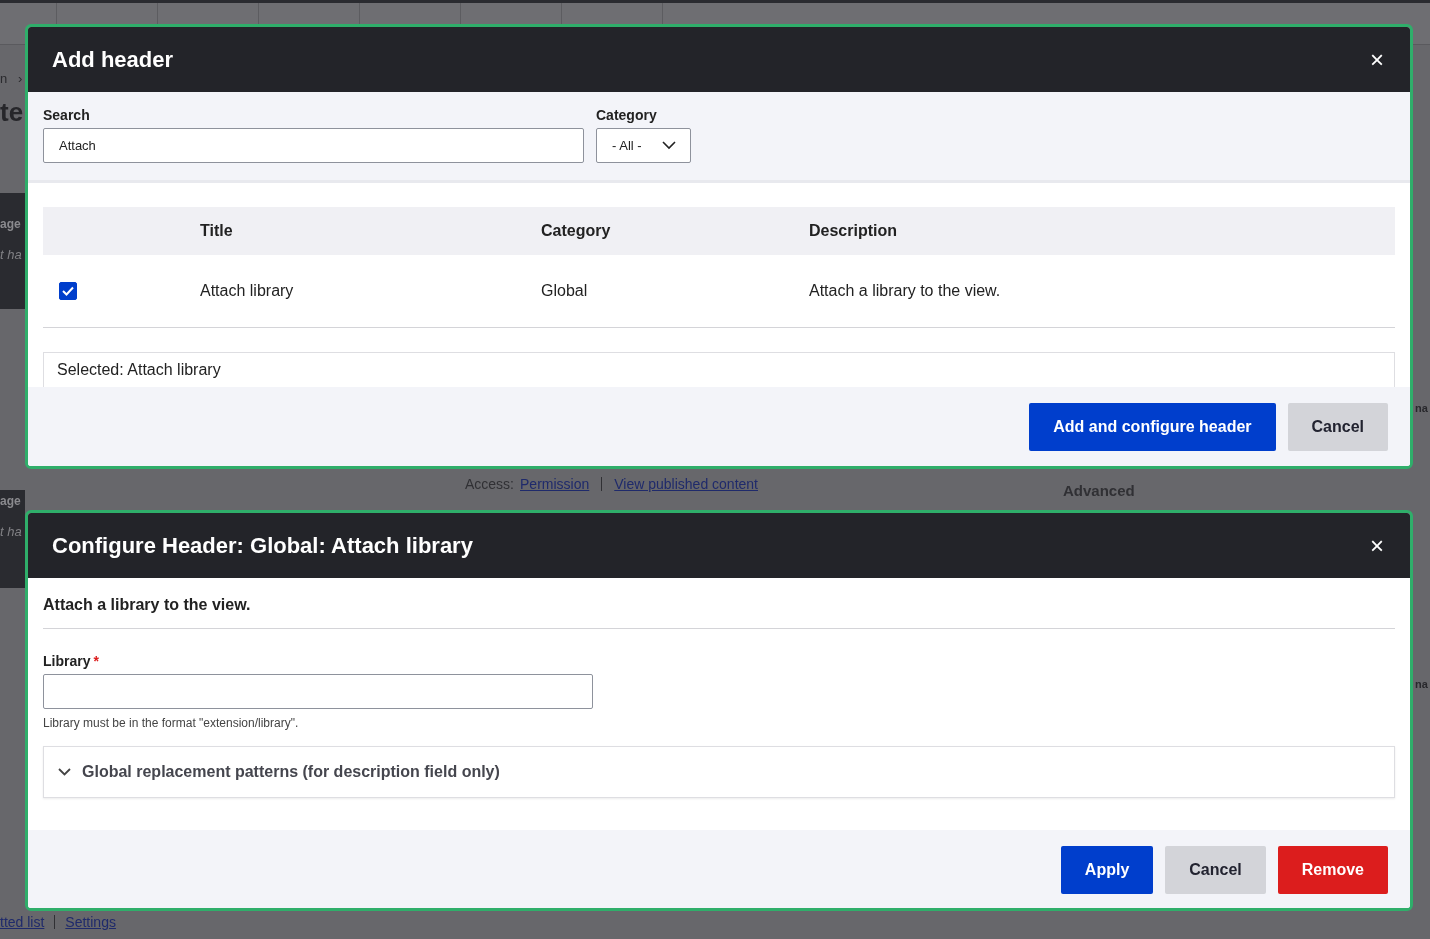 The width and height of the screenshot is (1430, 939). I want to click on checkbox, so click(68, 291).